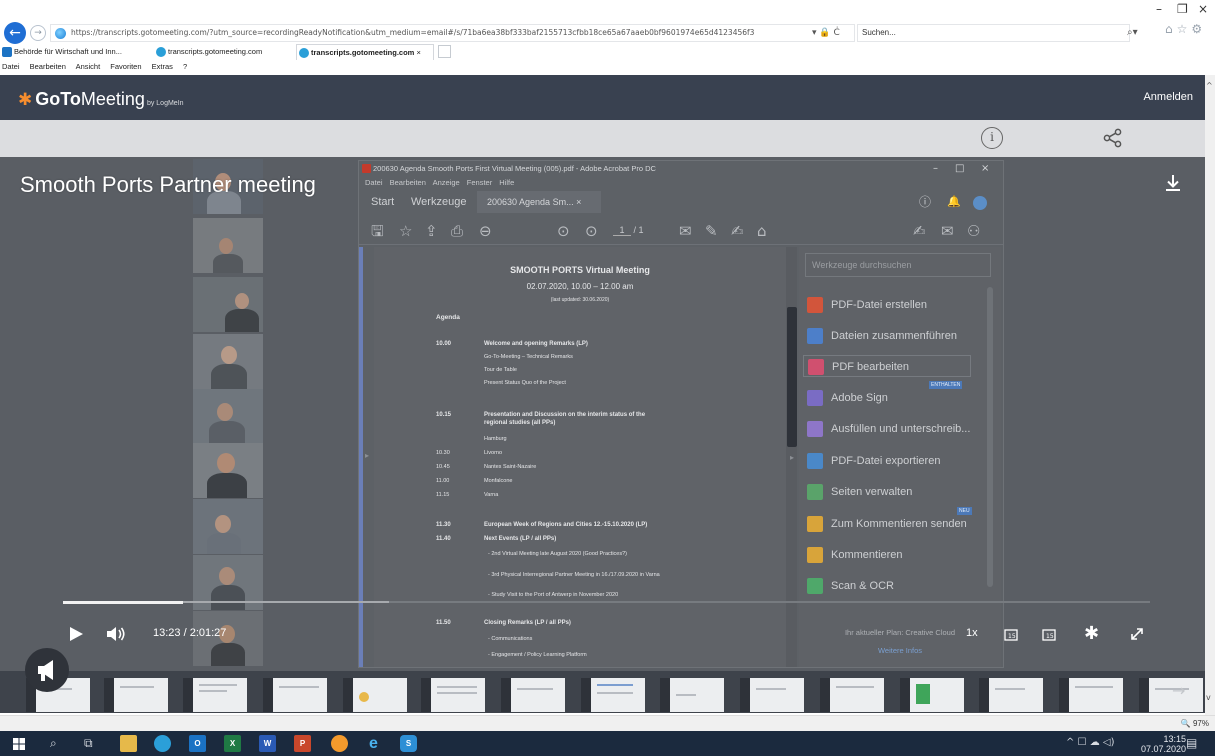 Image resolution: width=1215 pixels, height=756 pixels. What do you see at coordinates (128, 743) in the screenshot?
I see `file-explorer-icon` at bounding box center [128, 743].